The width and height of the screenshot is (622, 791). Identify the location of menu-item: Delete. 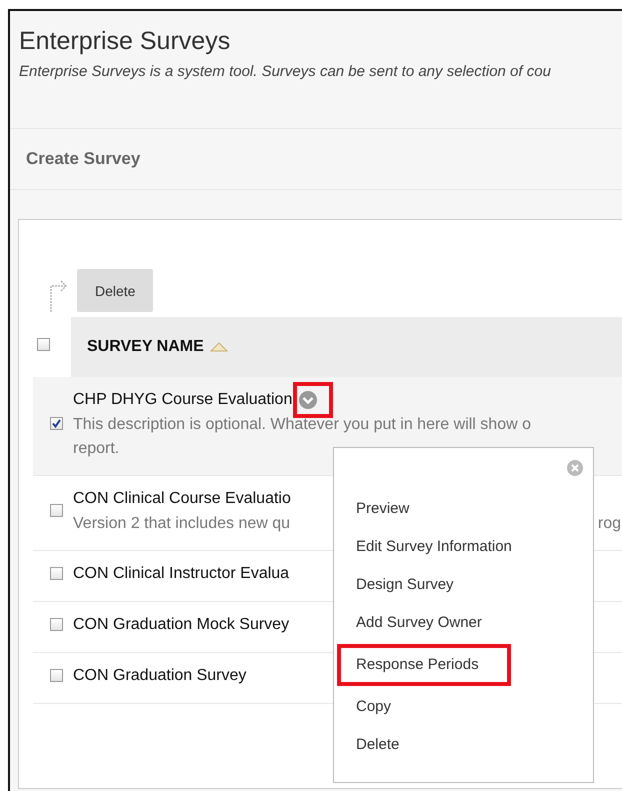
(367, 745).